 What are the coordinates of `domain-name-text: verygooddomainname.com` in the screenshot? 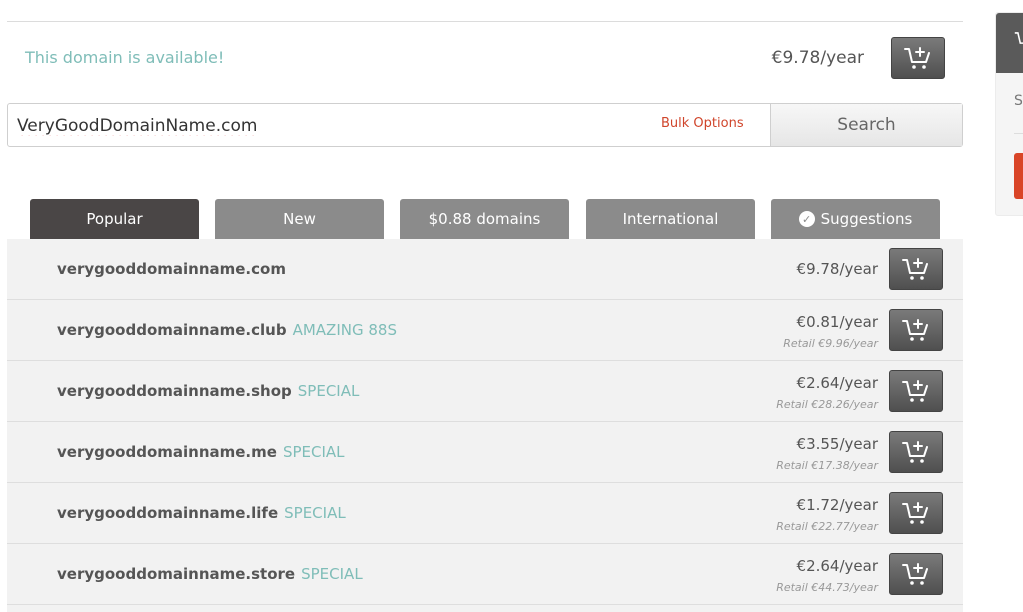 It's located at (171, 269).